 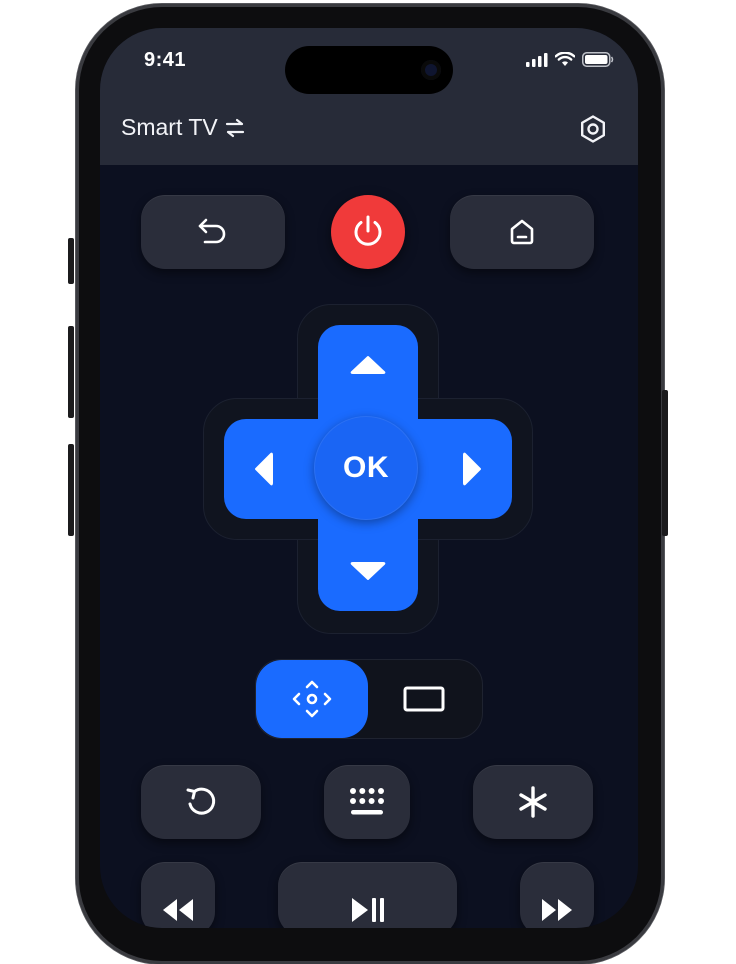 I want to click on replay-icon, so click(x=201, y=801).